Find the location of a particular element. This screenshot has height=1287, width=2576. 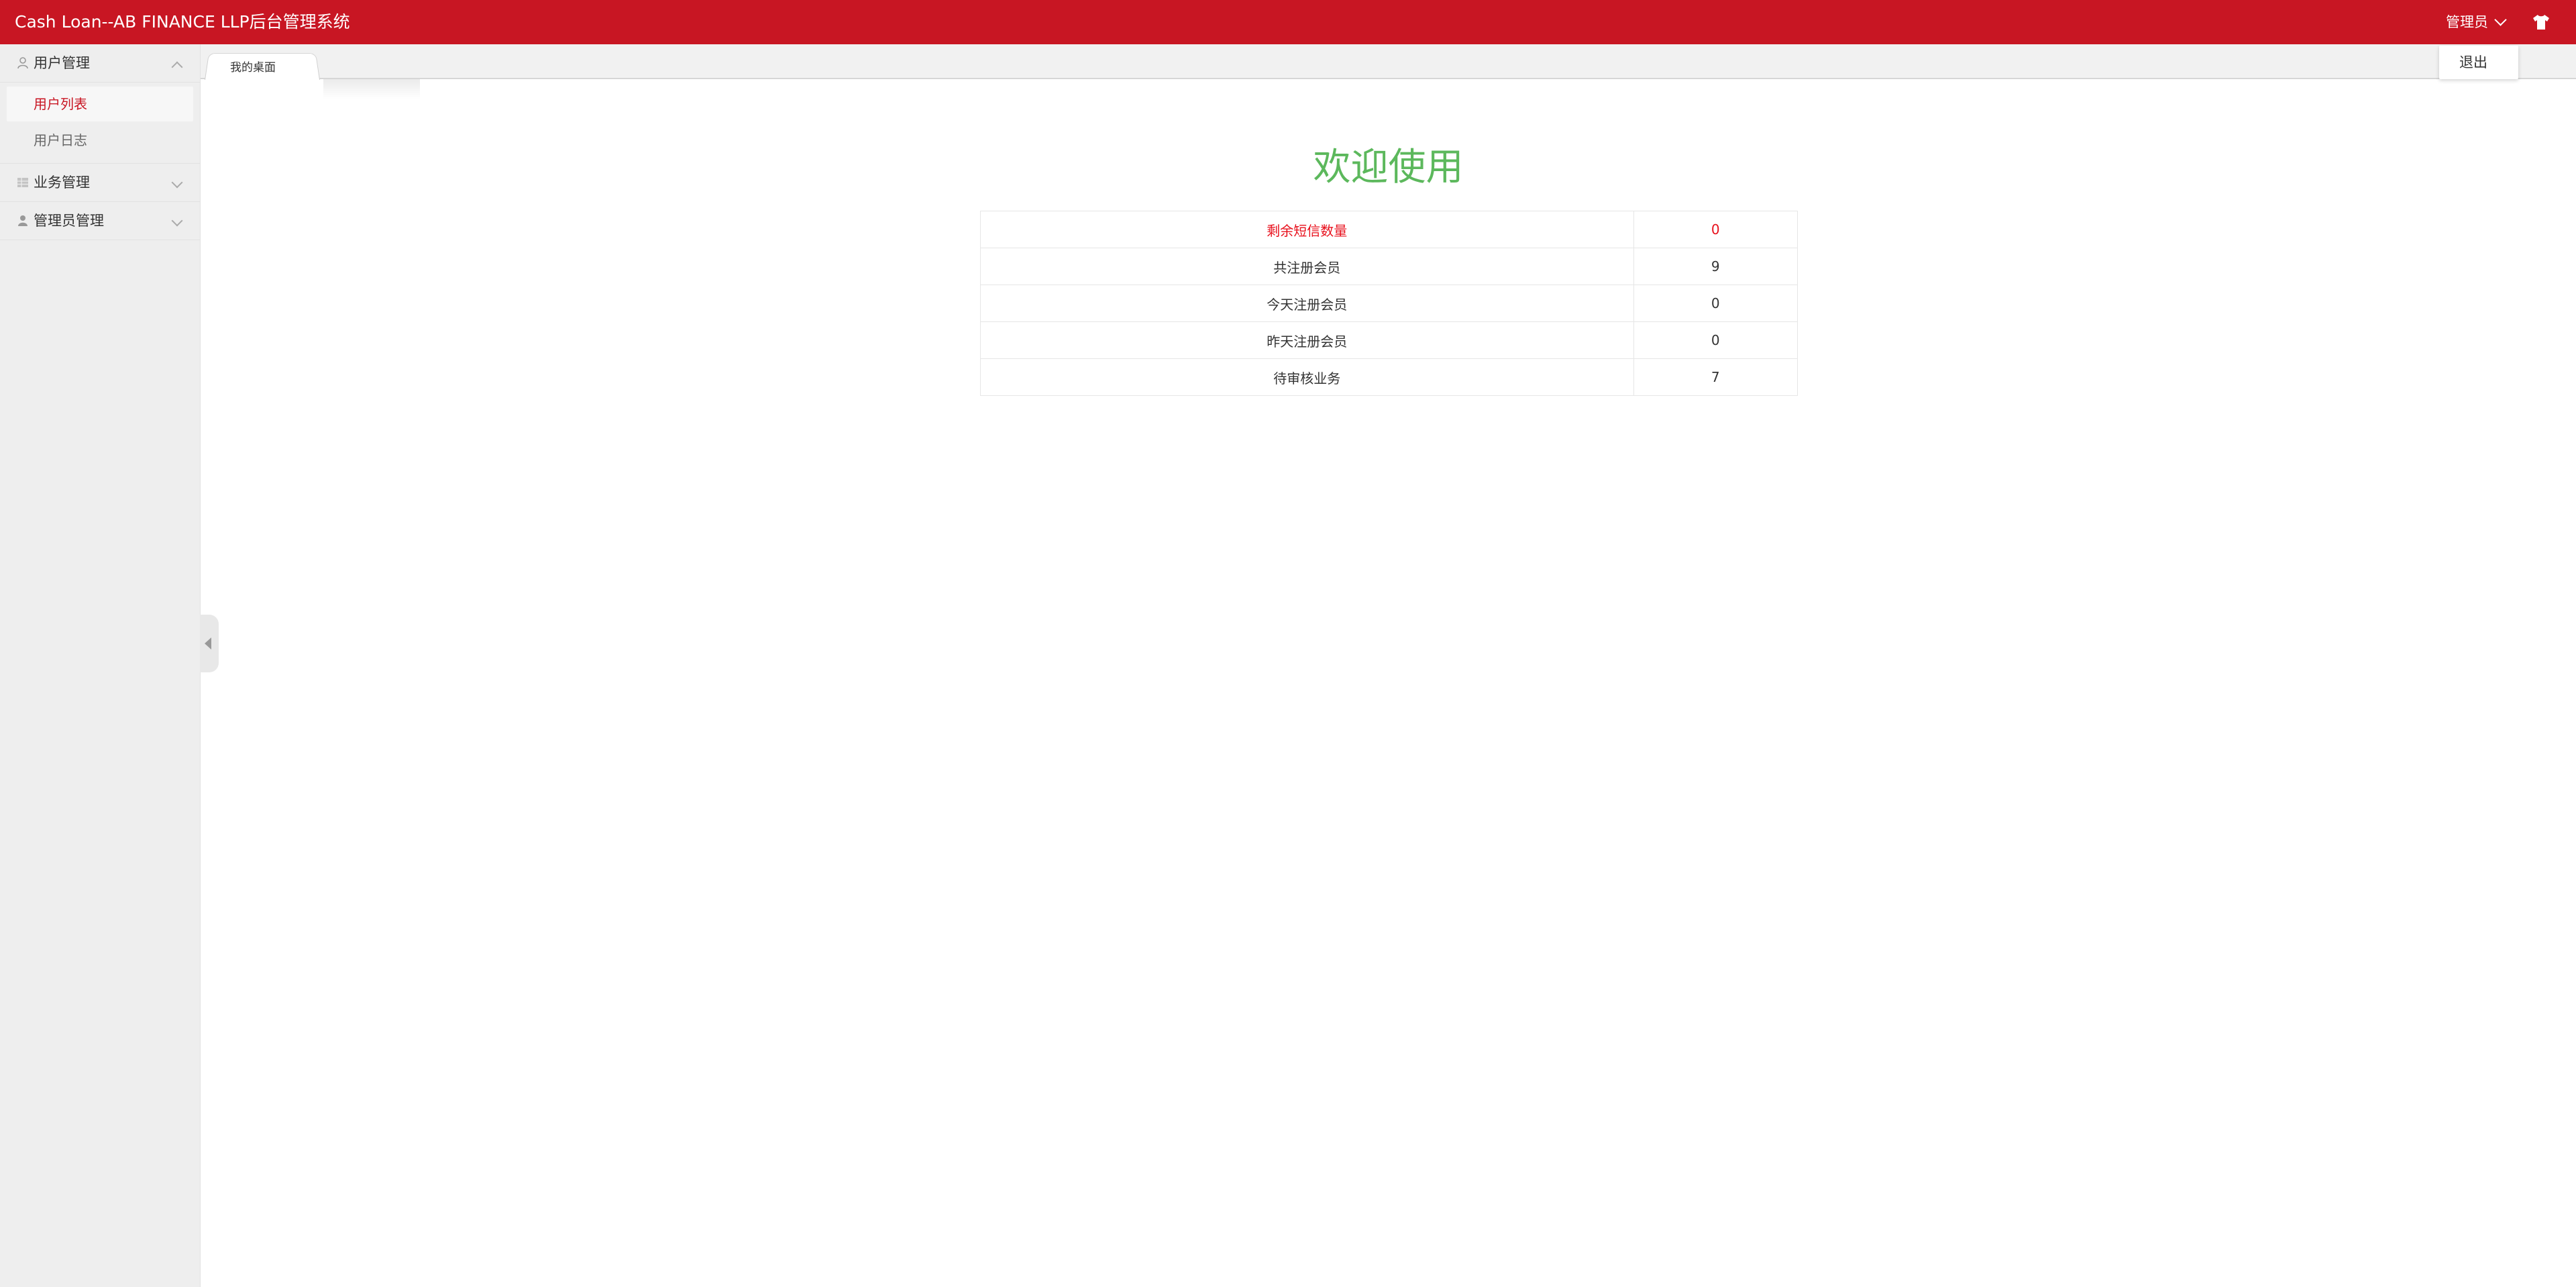

welcome-heading: 欢迎使用 is located at coordinates (1388, 167).